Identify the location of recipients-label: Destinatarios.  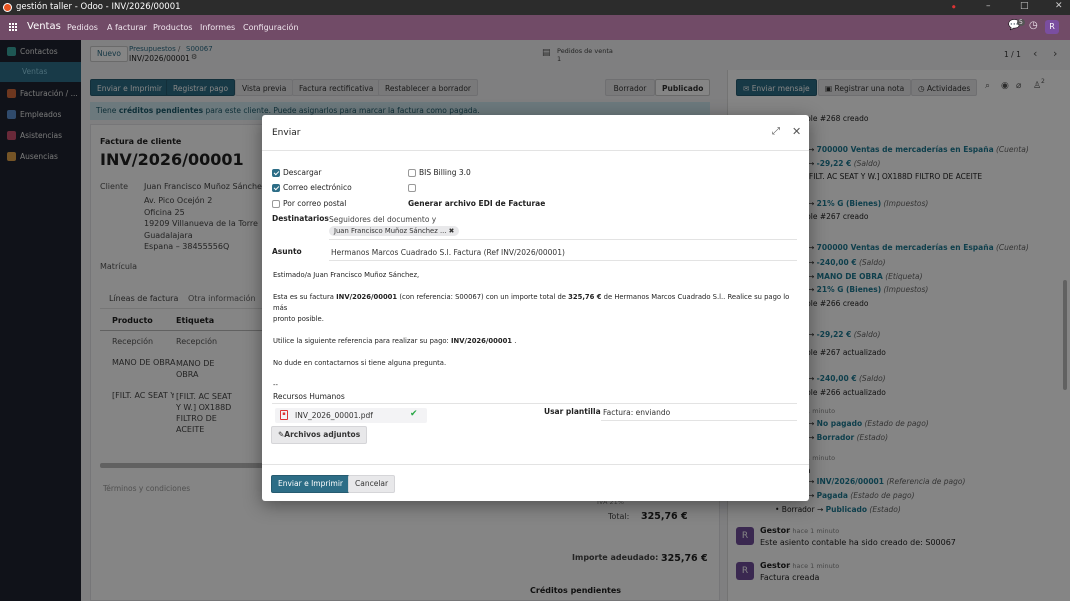
(300, 218).